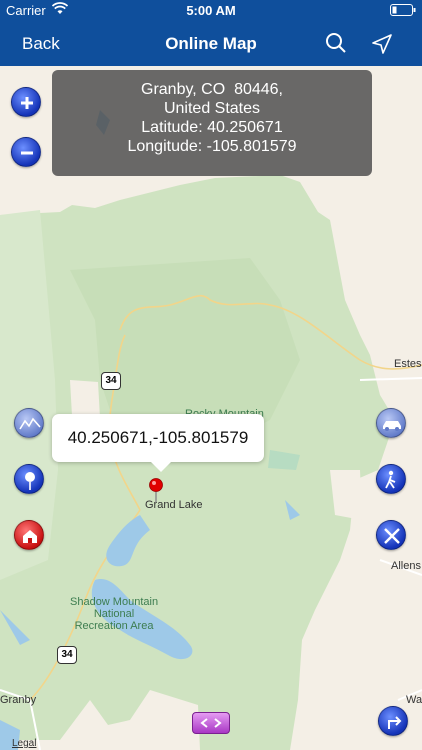 This screenshot has width=422, height=750. I want to click on zoom-in-button, so click(26, 102).